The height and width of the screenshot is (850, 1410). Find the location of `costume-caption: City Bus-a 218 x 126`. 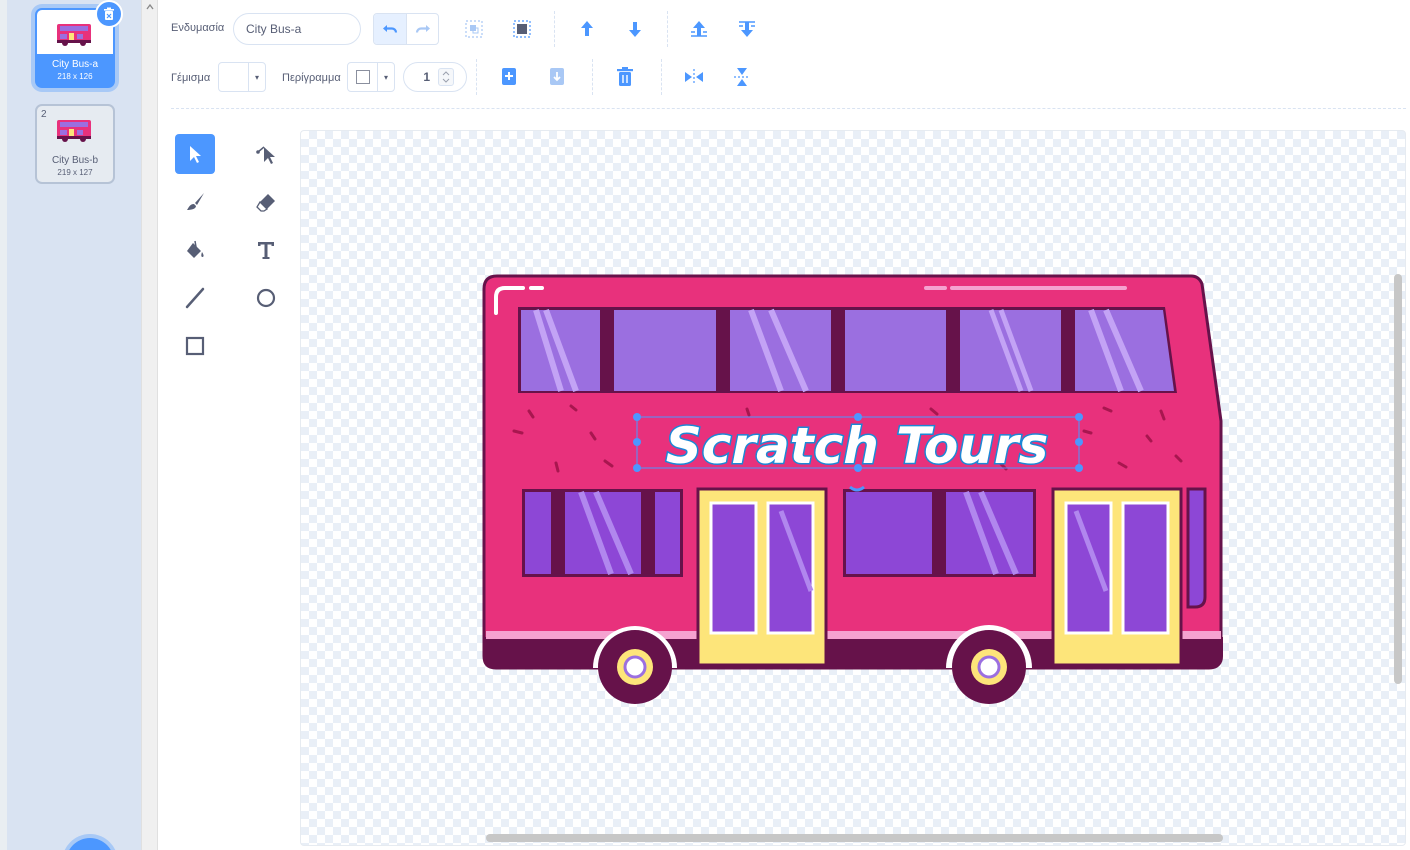

costume-caption: City Bus-a 218 x 126 is located at coordinates (75, 70).